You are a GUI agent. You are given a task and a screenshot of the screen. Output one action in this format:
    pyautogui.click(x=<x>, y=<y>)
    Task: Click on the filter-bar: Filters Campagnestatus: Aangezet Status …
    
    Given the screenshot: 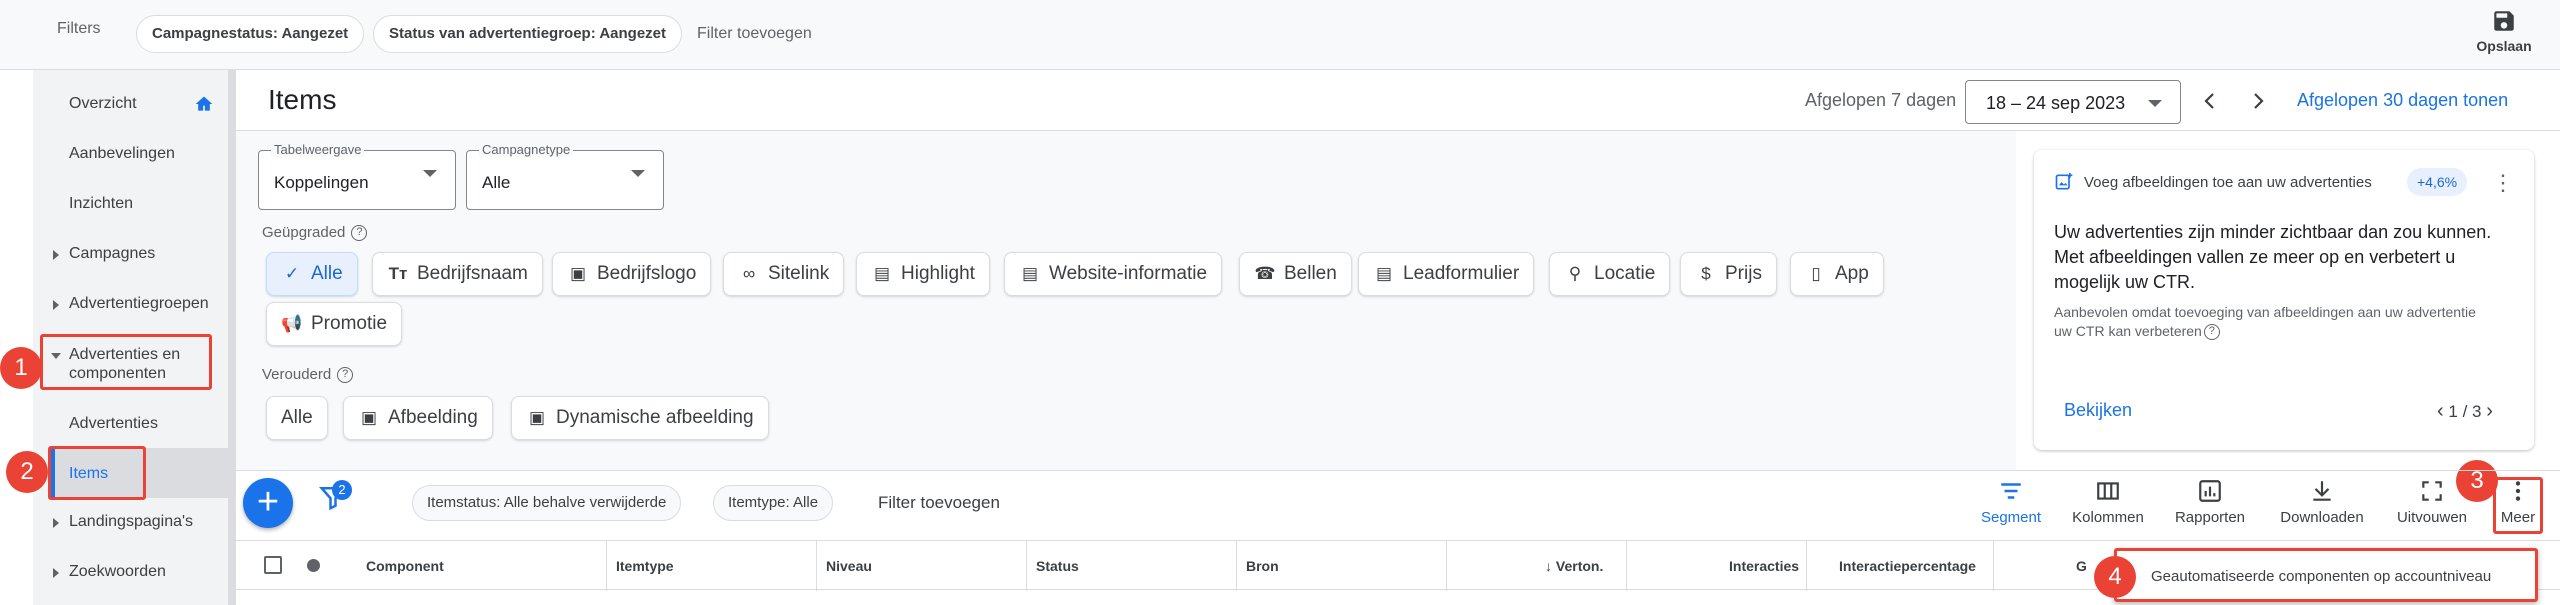 What is the action you would take?
    pyautogui.click(x=1280, y=35)
    